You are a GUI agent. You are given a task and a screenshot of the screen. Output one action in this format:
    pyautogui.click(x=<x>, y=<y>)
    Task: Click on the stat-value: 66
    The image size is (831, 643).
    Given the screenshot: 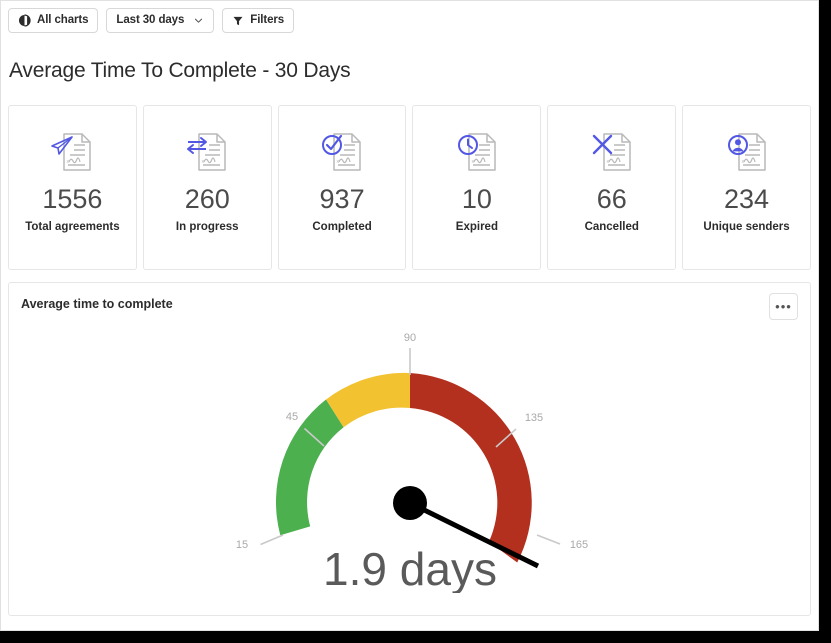 What is the action you would take?
    pyautogui.click(x=611, y=199)
    